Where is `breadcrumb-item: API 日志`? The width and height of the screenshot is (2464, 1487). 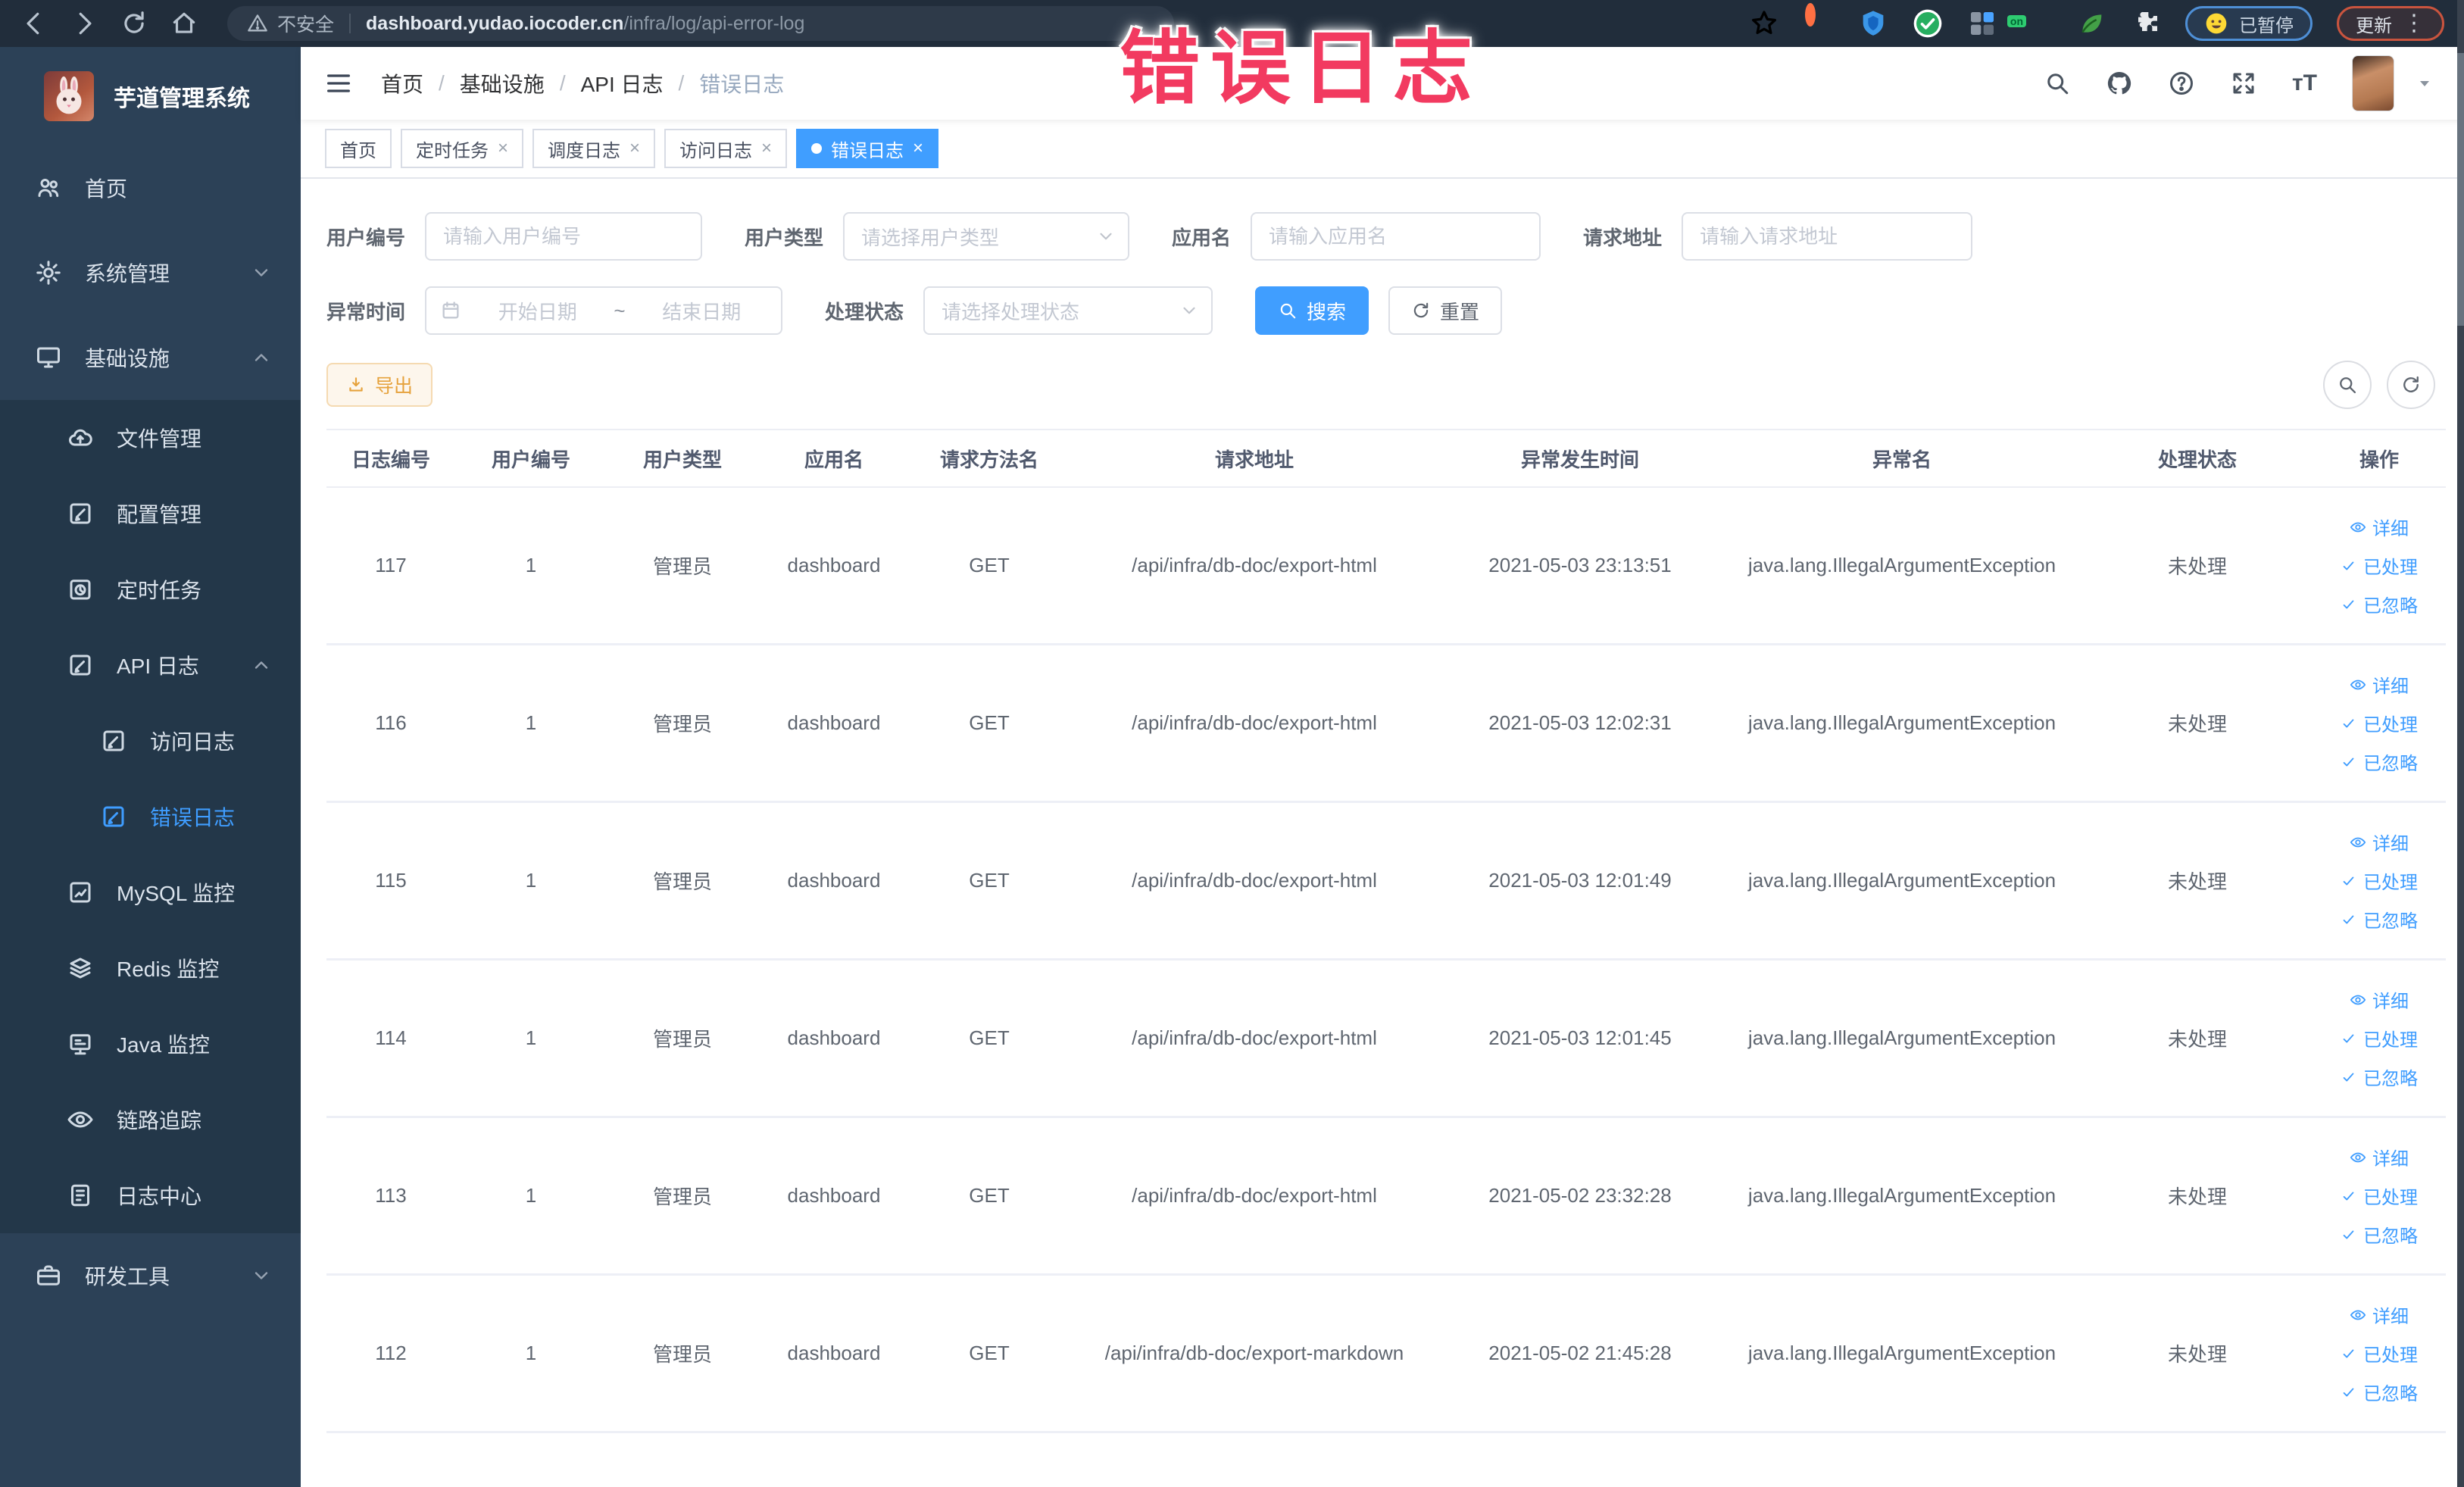
breadcrumb-item: API 日志 is located at coordinates (622, 83).